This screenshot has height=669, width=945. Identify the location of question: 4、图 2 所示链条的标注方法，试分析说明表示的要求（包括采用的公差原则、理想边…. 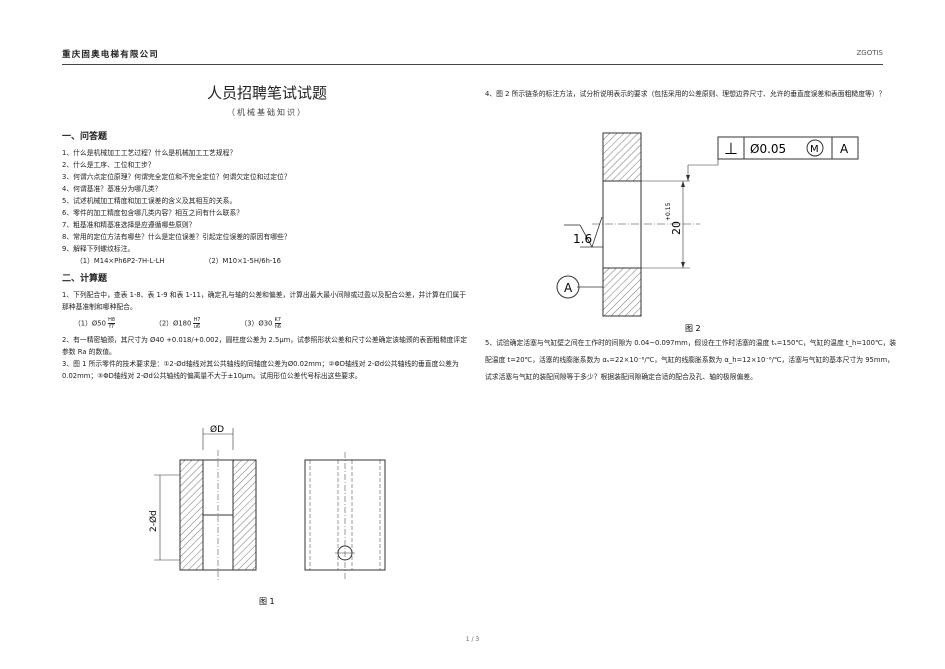
(685, 94).